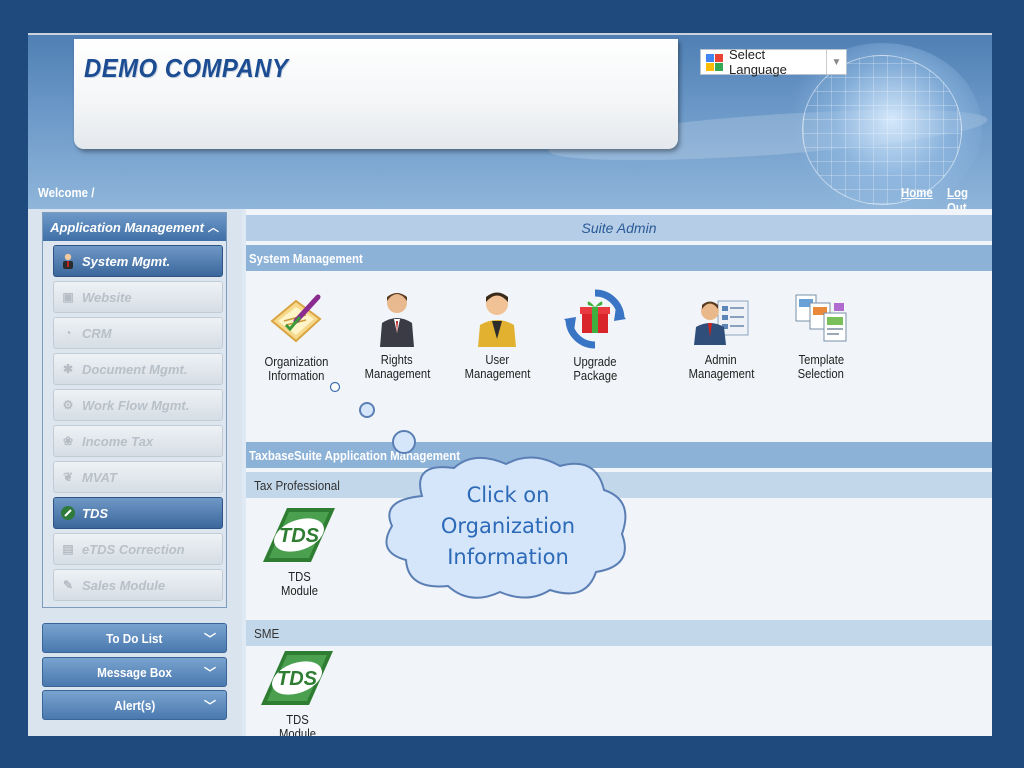 Image resolution: width=1024 pixels, height=768 pixels. I want to click on sidebar-item-label: System Mgmt., so click(126, 261).